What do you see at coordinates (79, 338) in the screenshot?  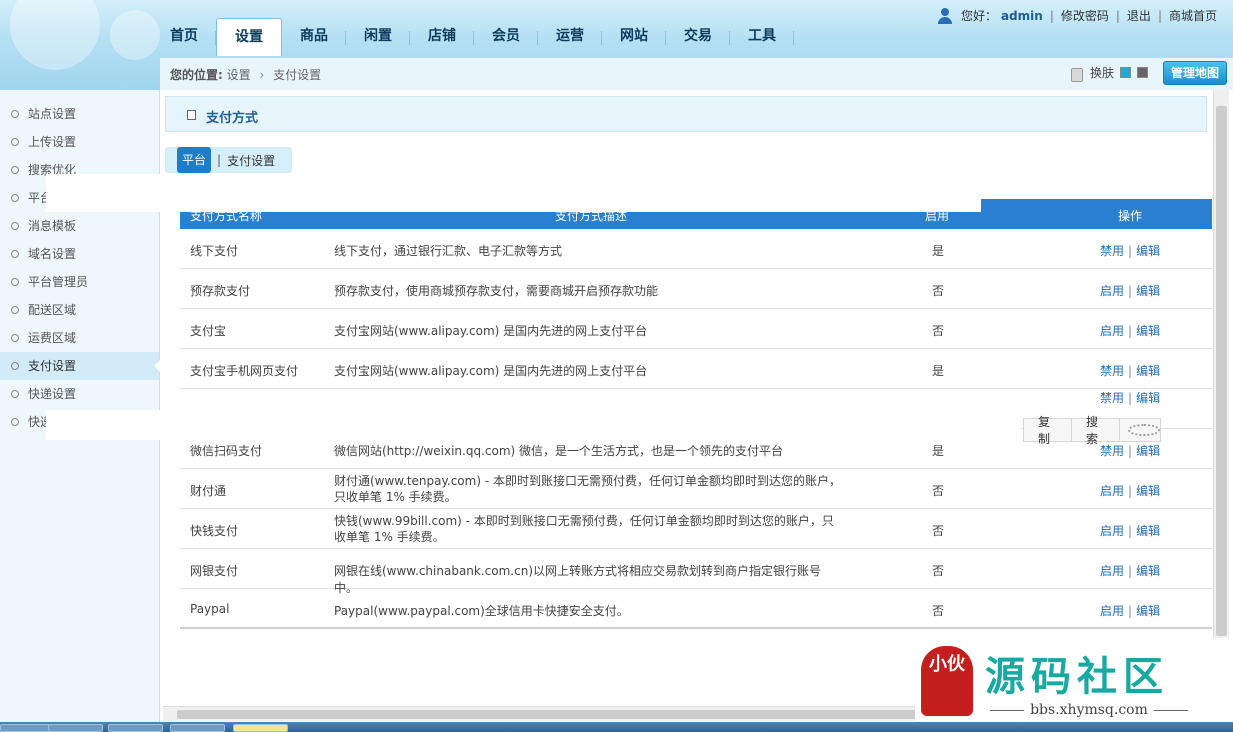 I see `sidebar-item-freight-area: 运费区域` at bounding box center [79, 338].